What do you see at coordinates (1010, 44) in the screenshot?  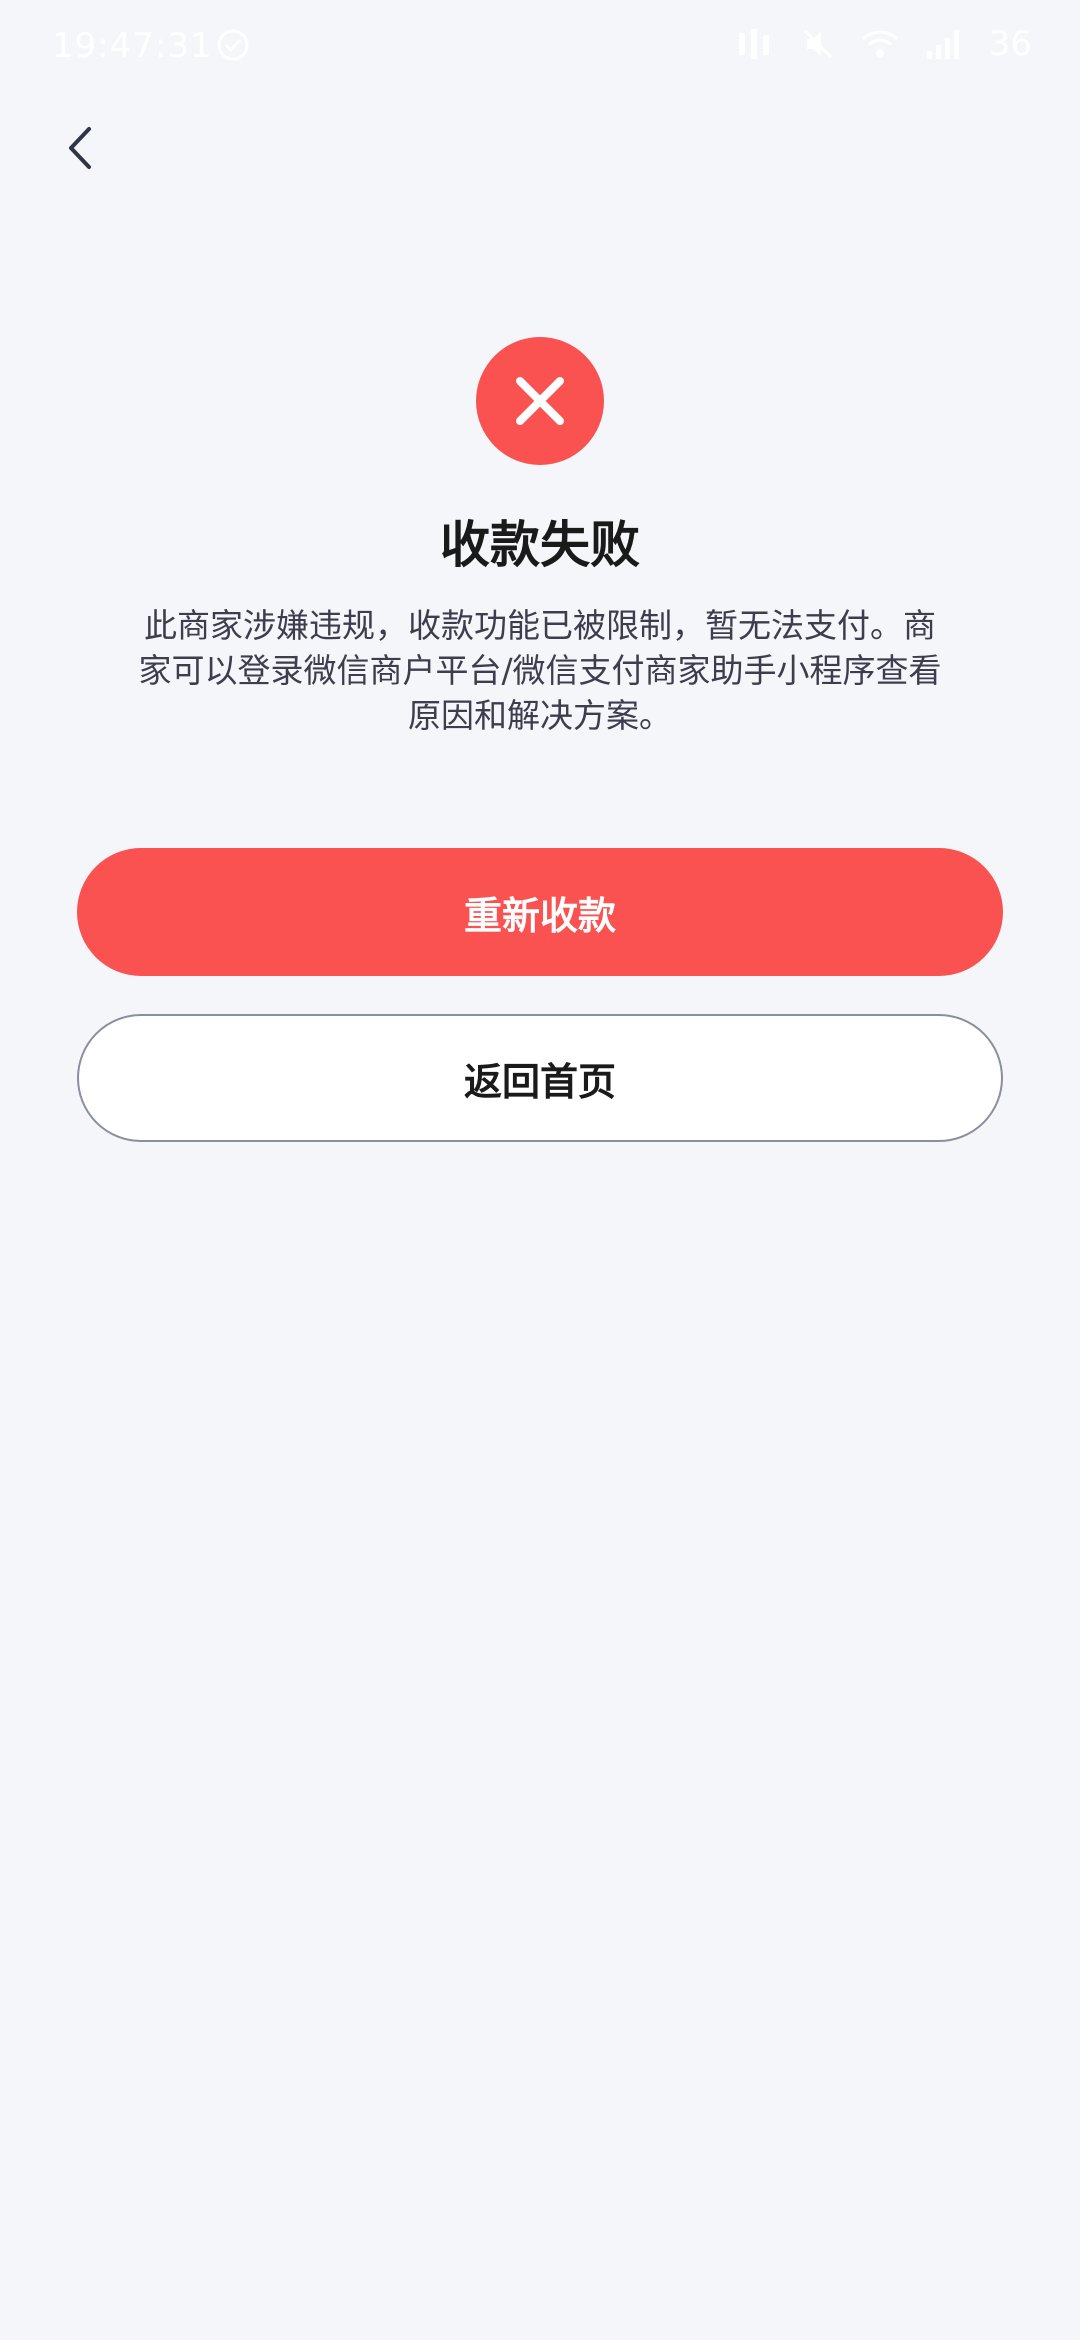 I see `battery-level: 36` at bounding box center [1010, 44].